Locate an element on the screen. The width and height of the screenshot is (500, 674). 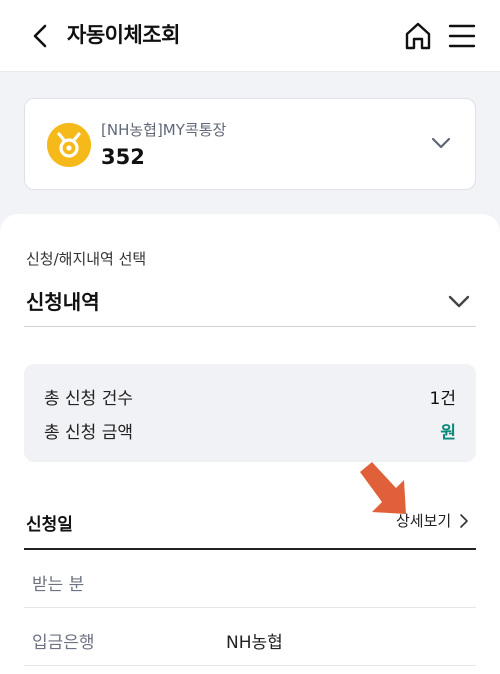
account-name: [NH농협]MY콕통장 is located at coordinates (164, 130).